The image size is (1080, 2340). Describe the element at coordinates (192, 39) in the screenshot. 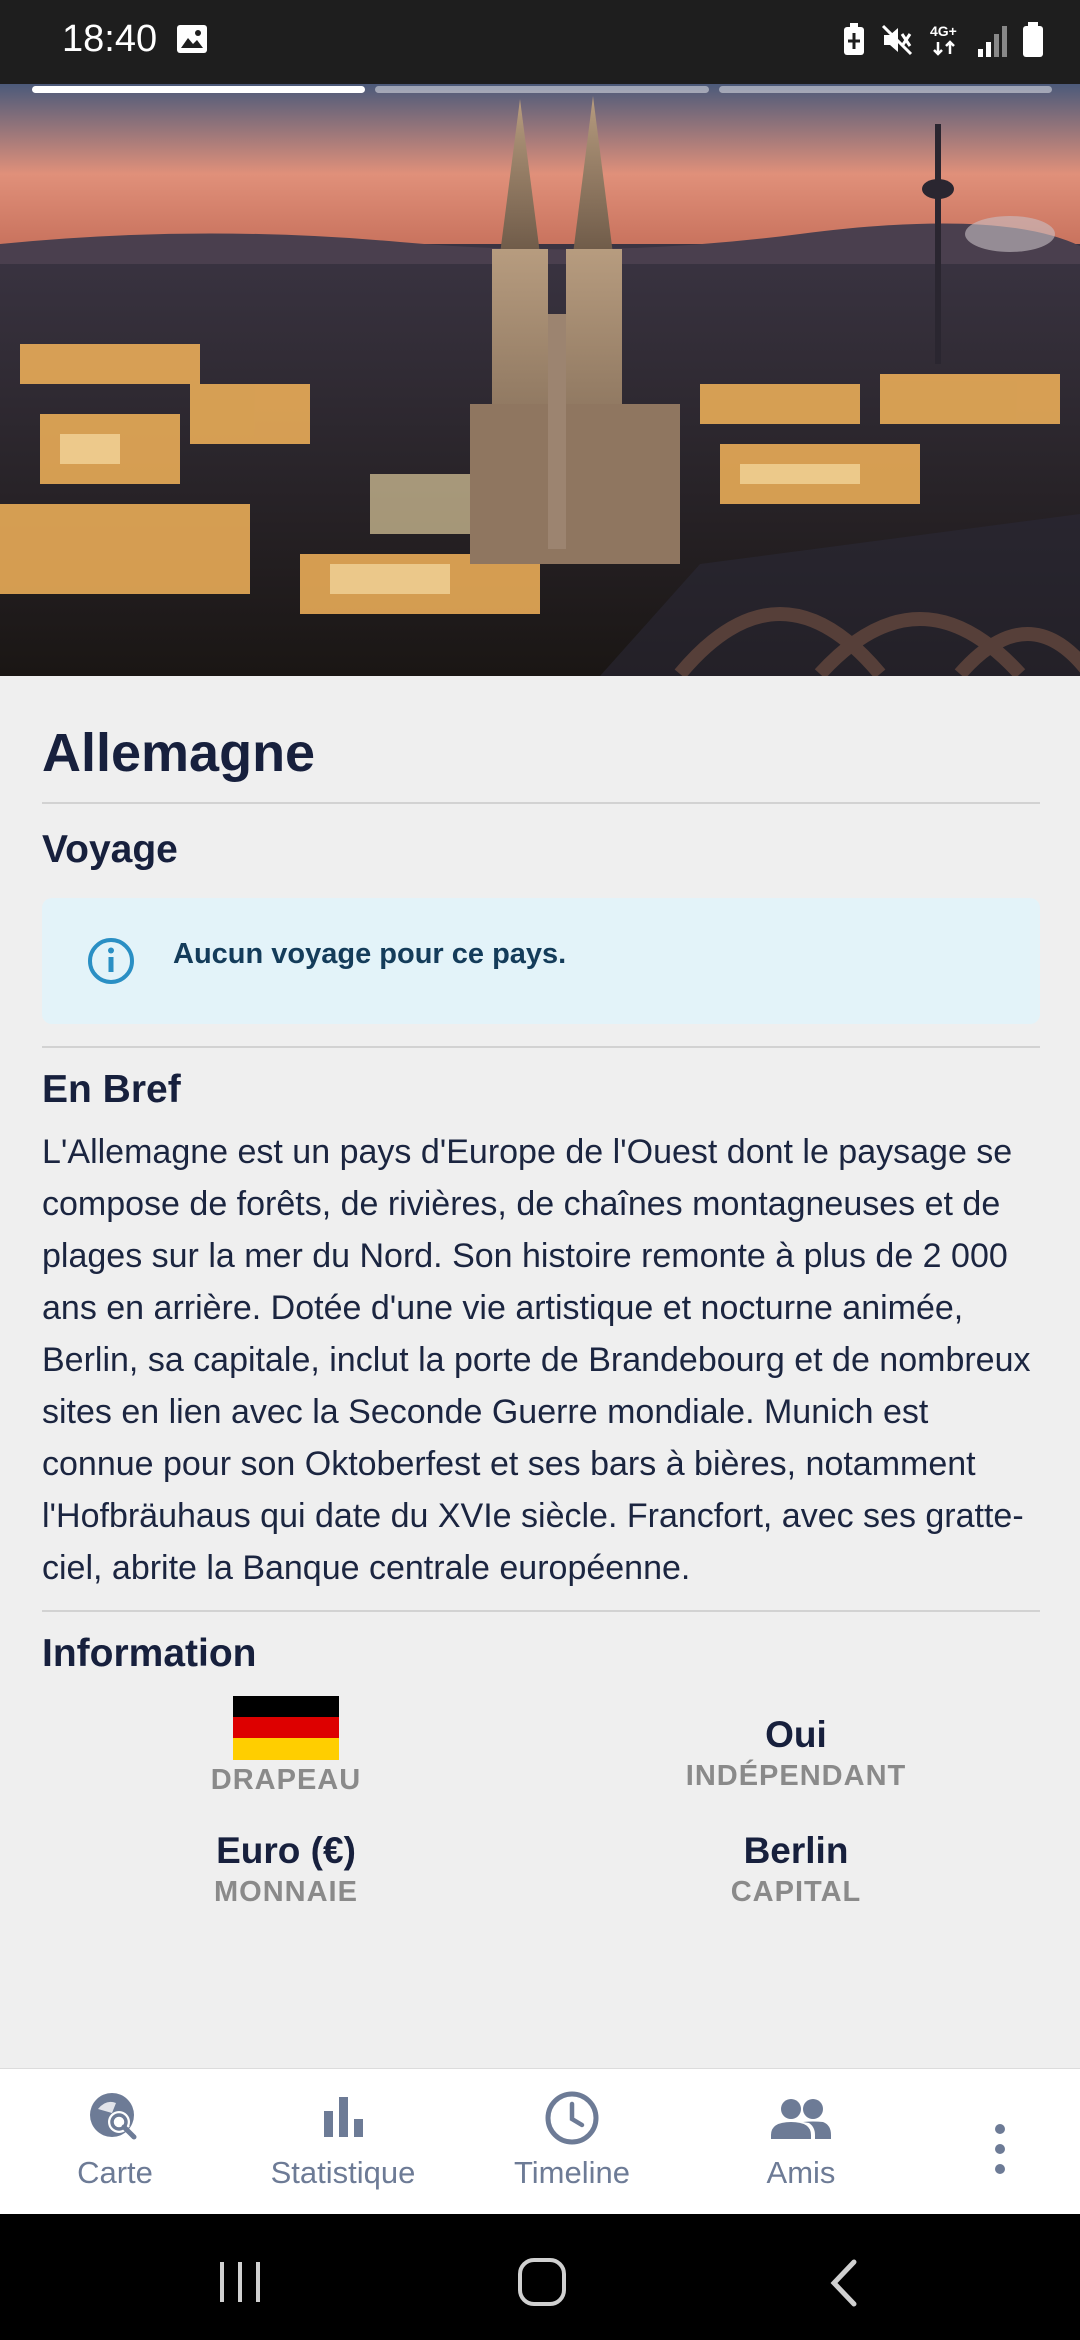

I see `image-icon` at that location.